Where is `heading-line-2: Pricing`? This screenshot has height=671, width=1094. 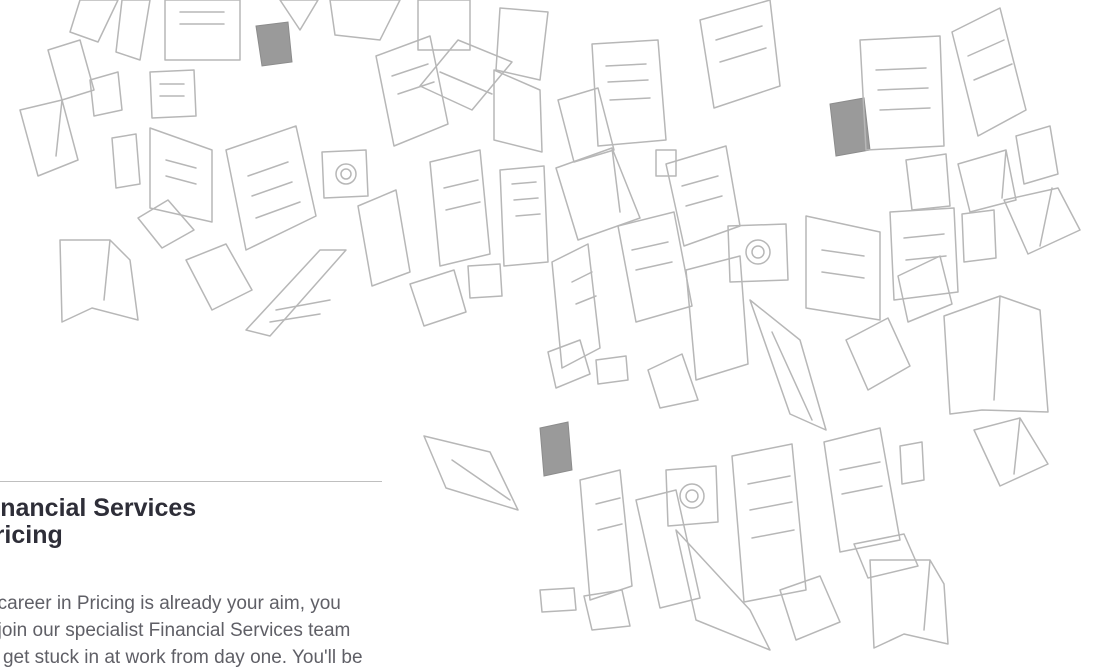 heading-line-2: Pricing is located at coordinates (31, 535).